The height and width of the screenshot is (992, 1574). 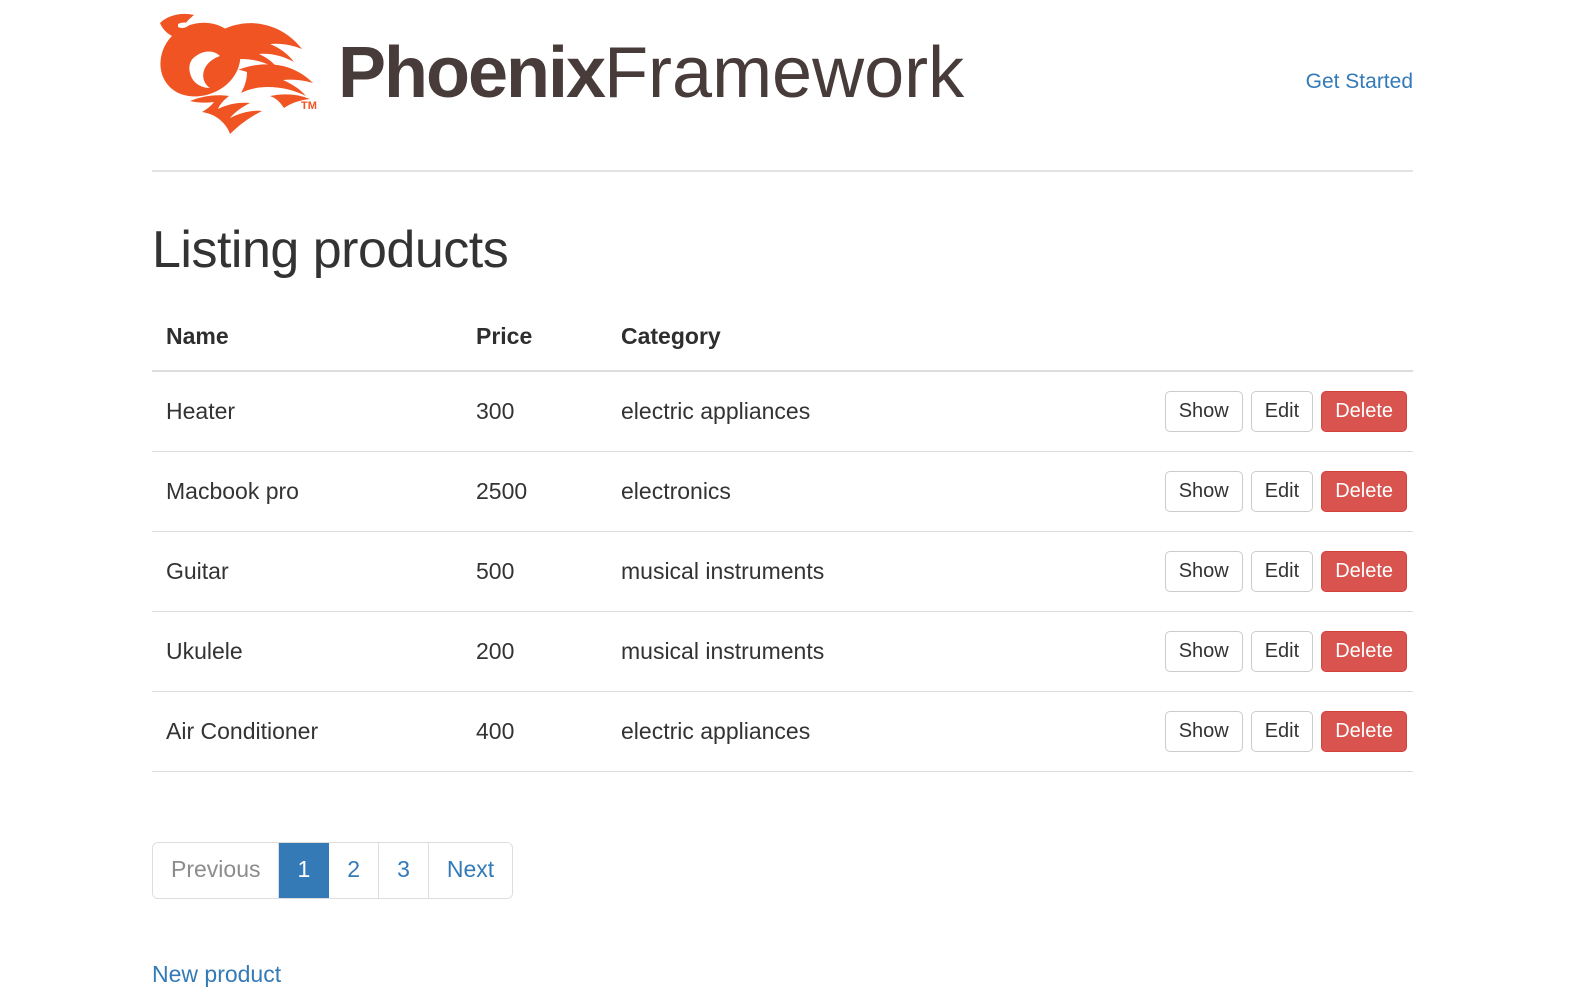 I want to click on cell-price: 500, so click(x=534, y=572).